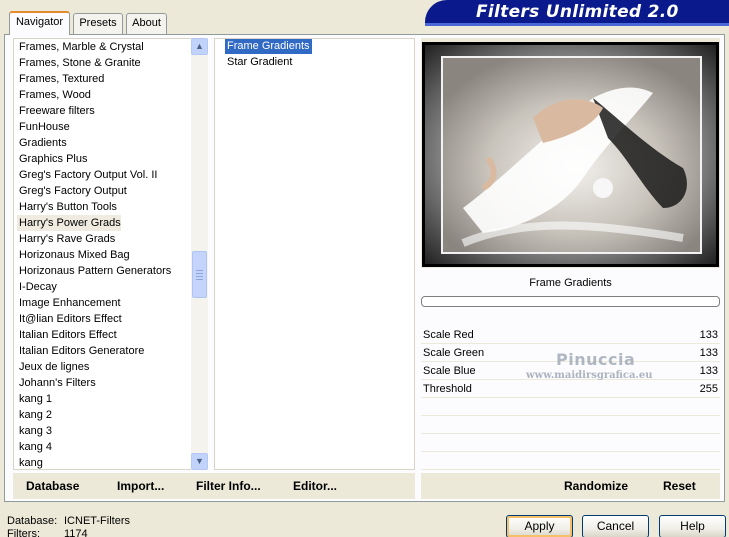 The width and height of the screenshot is (729, 537). What do you see at coordinates (679, 486) in the screenshot?
I see `reset-button: Reset` at bounding box center [679, 486].